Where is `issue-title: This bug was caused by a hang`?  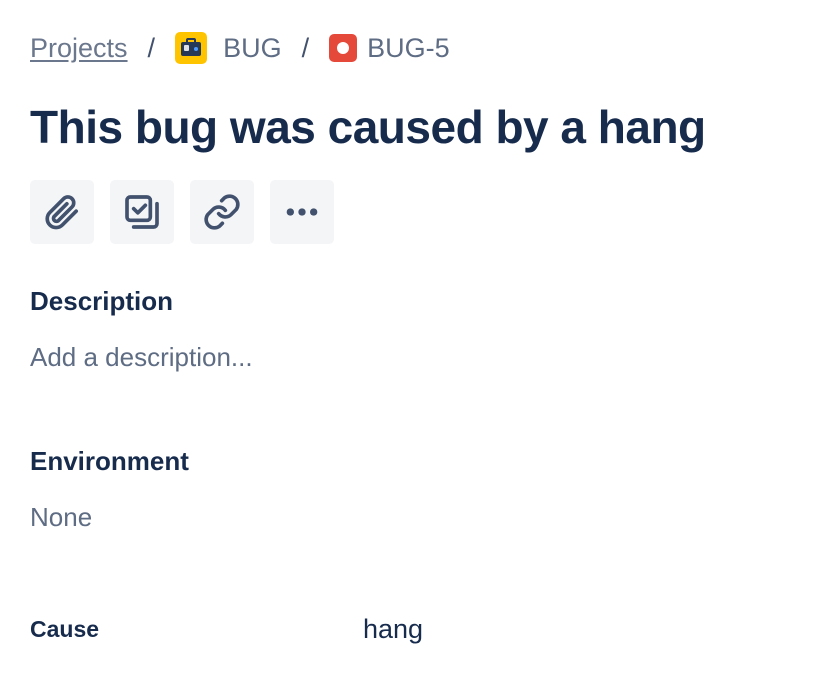
issue-title: This bug was caused by a hang is located at coordinates (368, 127).